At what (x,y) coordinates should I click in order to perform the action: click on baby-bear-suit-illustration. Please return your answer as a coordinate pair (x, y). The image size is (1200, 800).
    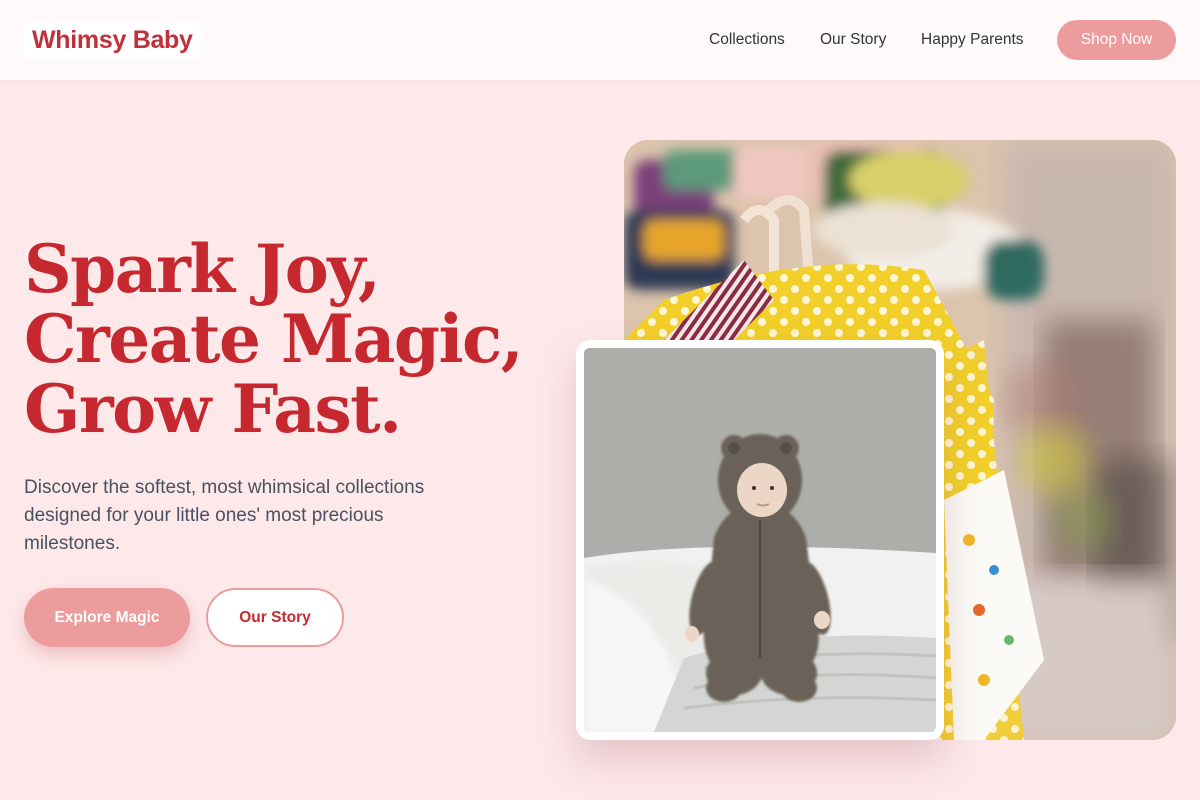
    Looking at the image, I should click on (760, 540).